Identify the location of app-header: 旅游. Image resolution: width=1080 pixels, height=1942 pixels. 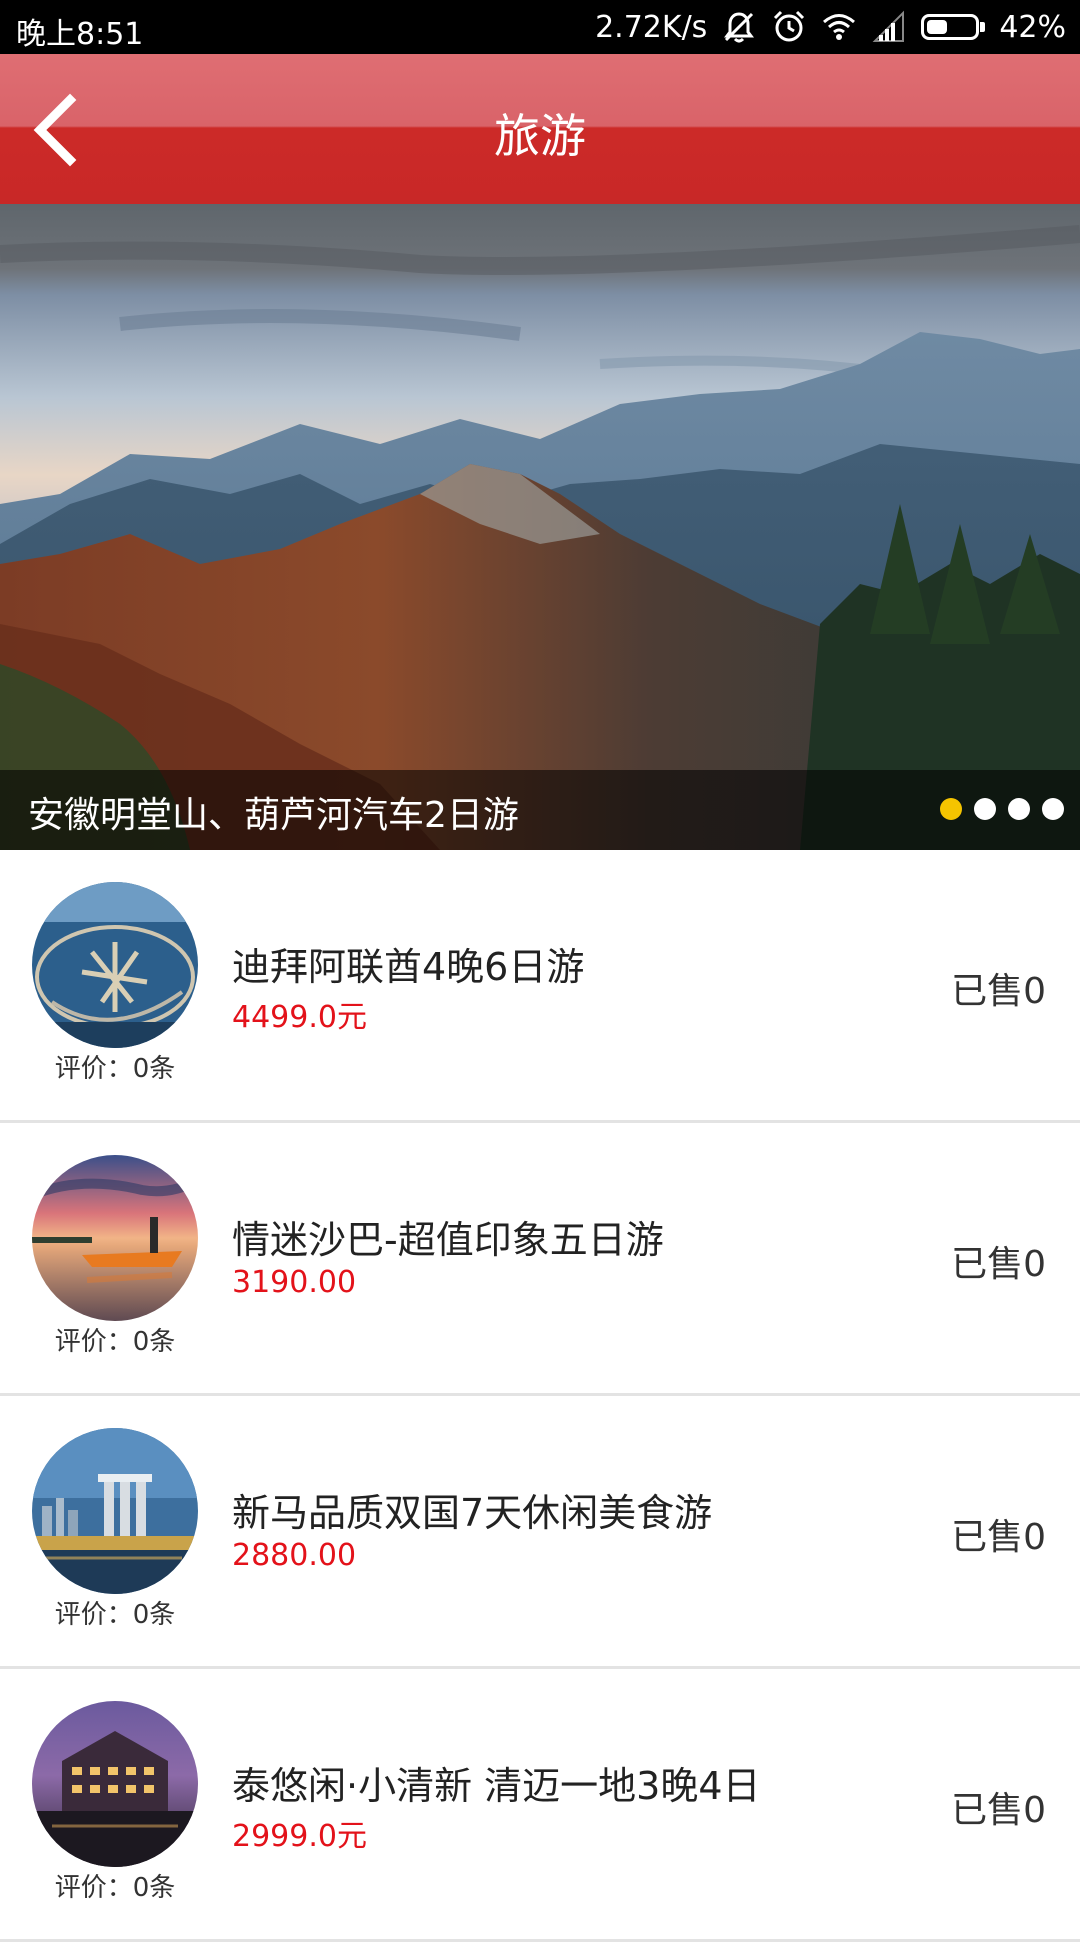
(540, 129).